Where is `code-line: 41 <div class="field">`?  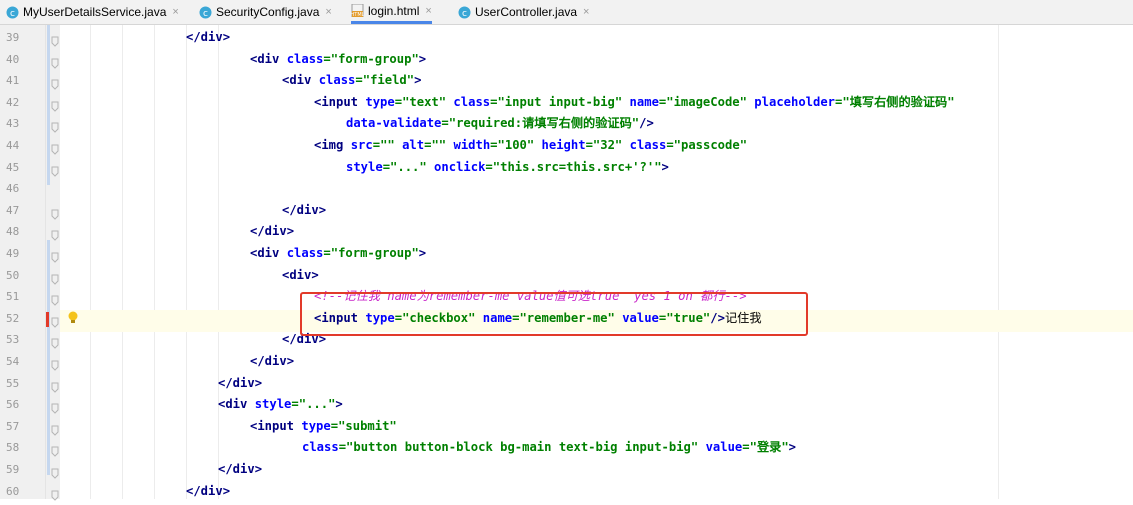
code-line: 41 <div class="field"> is located at coordinates (566, 81).